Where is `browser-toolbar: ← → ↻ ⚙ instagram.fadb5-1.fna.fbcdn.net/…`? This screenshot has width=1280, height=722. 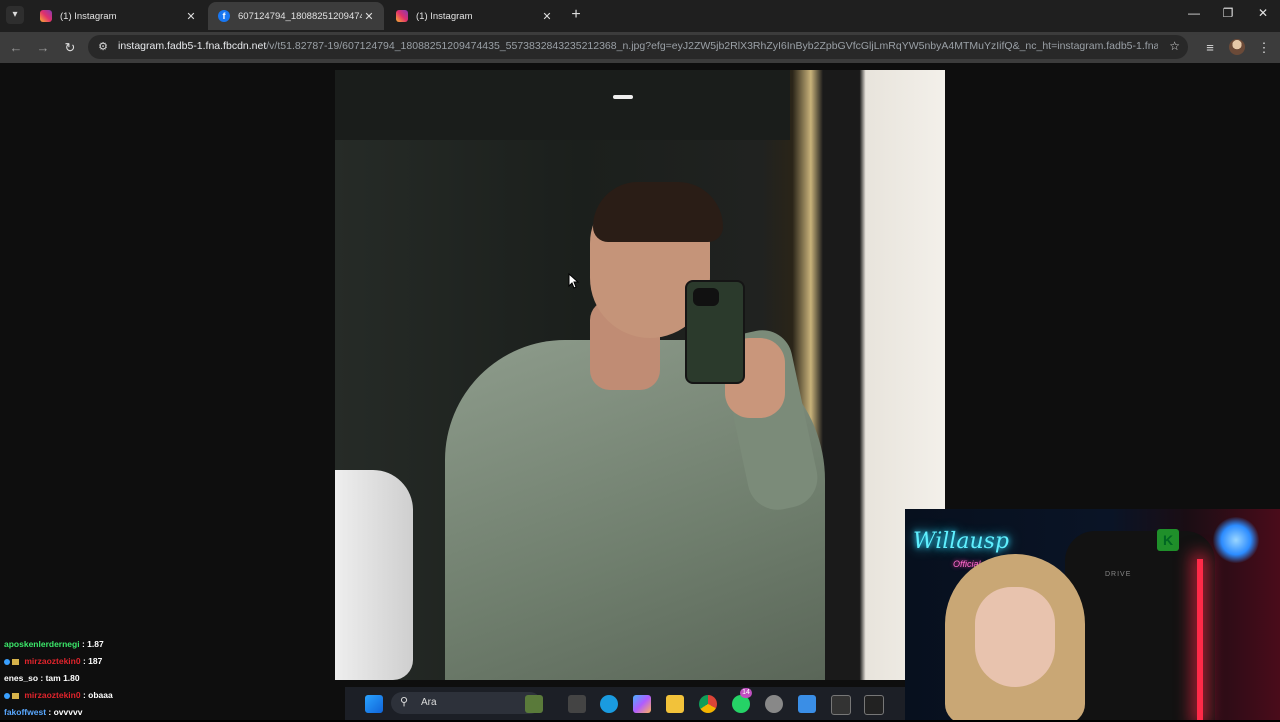
browser-toolbar: ← → ↻ ⚙ instagram.fadb5-1.fna.fbcdn.net/… is located at coordinates (640, 47).